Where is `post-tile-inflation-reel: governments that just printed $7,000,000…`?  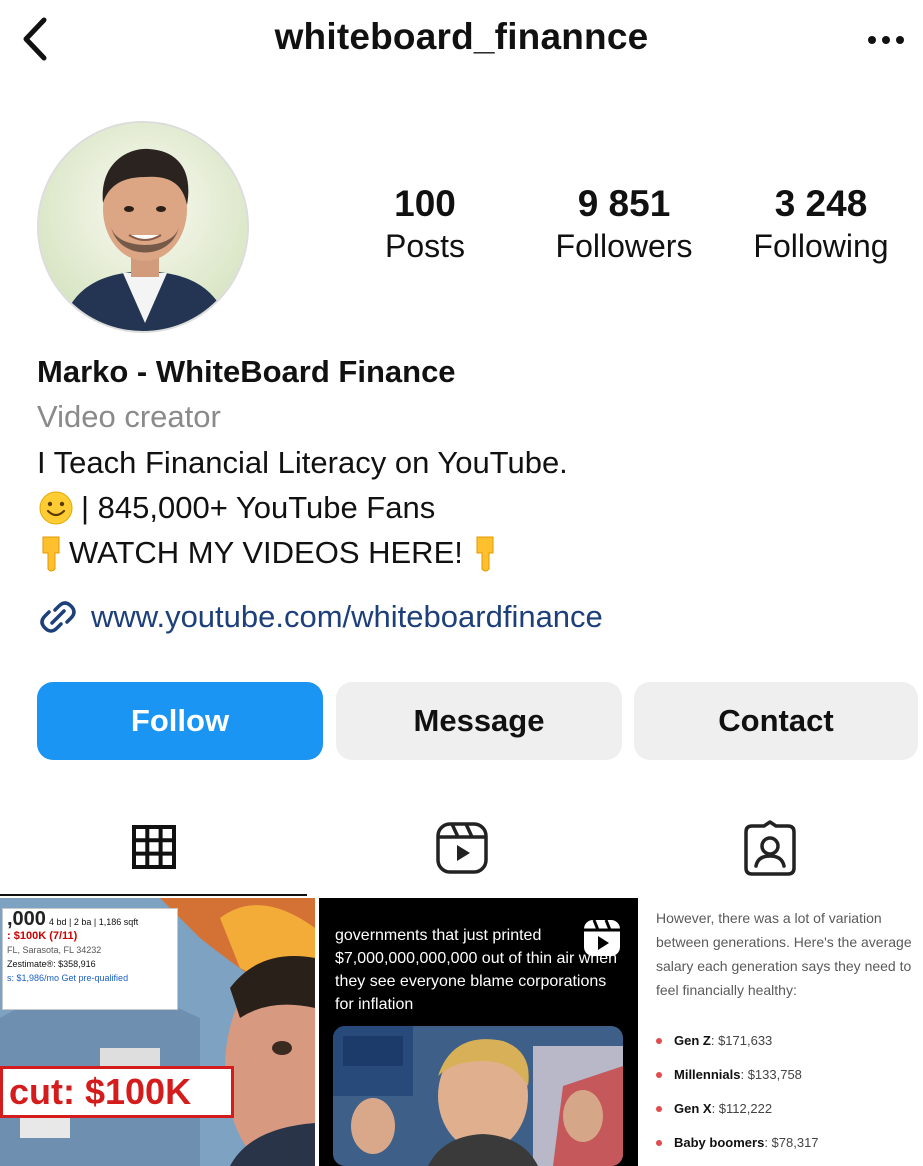
post-tile-inflation-reel: governments that just printed $7,000,000… is located at coordinates (478, 1032).